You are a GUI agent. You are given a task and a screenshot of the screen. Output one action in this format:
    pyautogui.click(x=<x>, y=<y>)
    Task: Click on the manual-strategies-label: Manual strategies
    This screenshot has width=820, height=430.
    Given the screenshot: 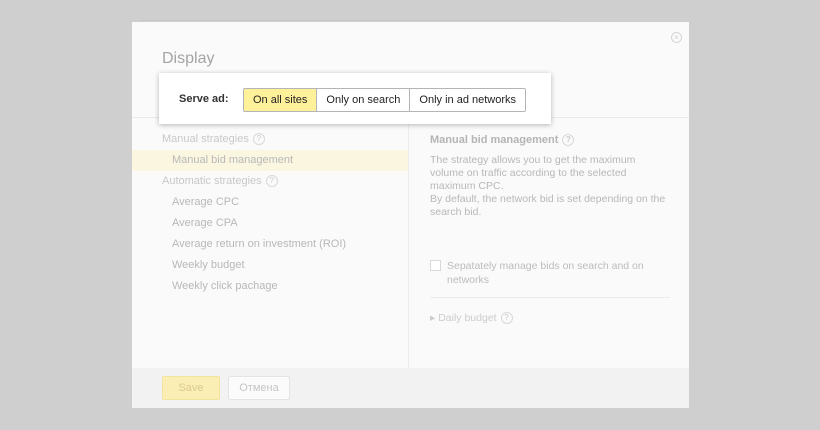 What is the action you would take?
    pyautogui.click(x=205, y=139)
    